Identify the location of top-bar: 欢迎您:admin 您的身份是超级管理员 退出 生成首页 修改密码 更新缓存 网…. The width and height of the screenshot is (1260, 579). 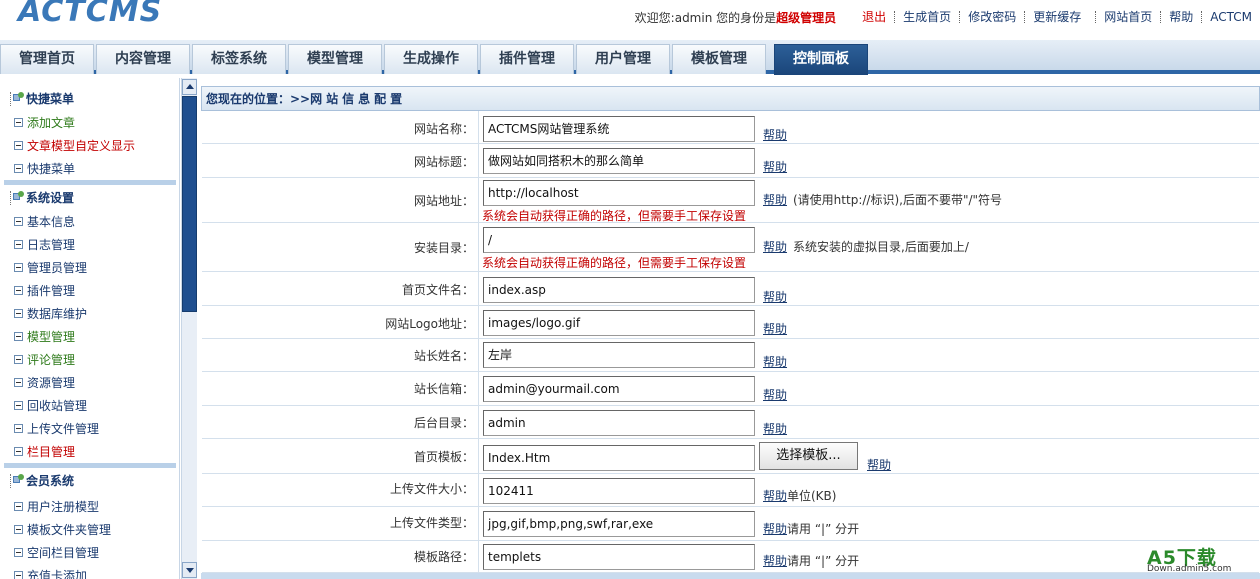
(947, 17).